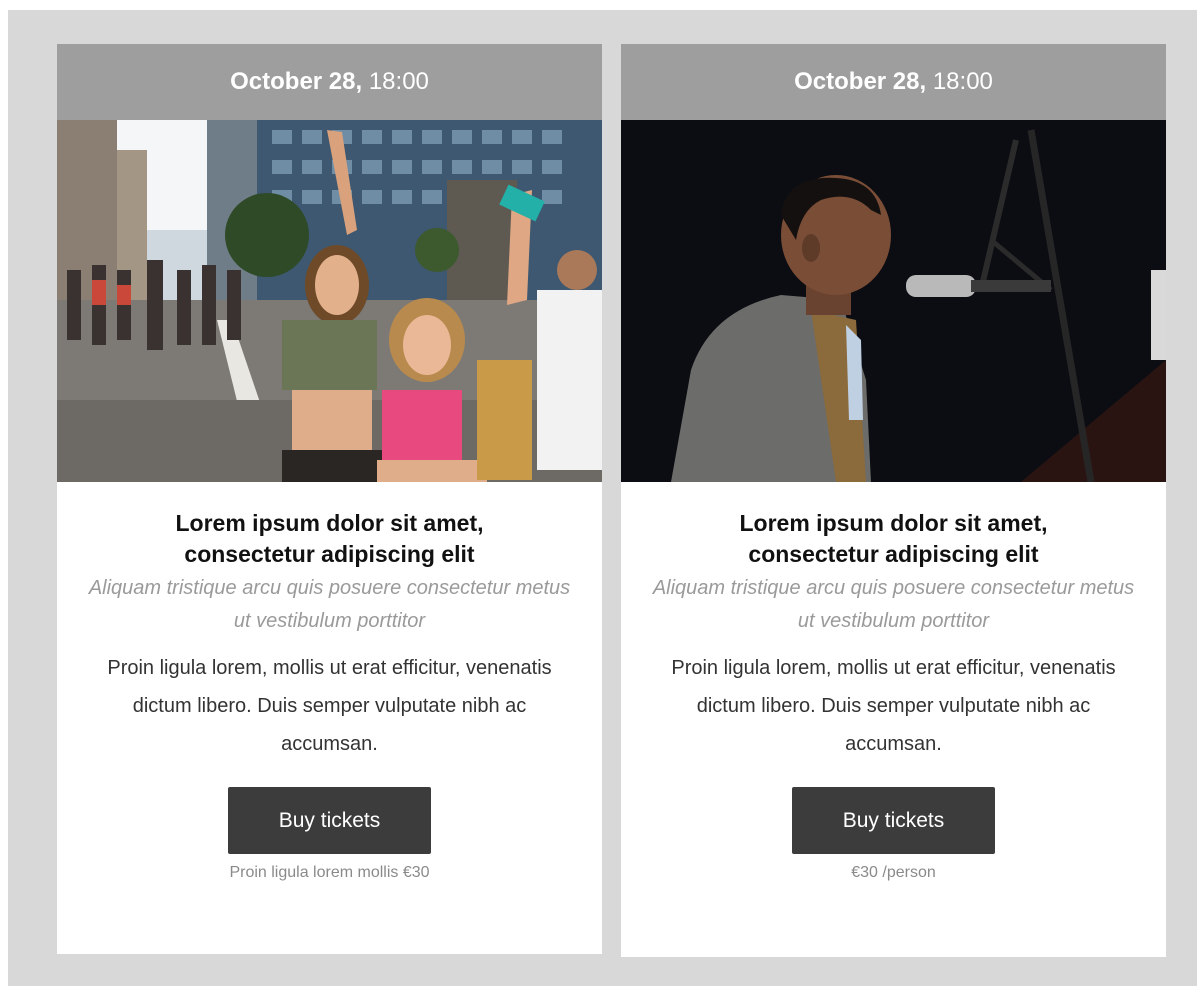 The image size is (1199, 986). I want to click on price-note: €30 /person, so click(893, 872).